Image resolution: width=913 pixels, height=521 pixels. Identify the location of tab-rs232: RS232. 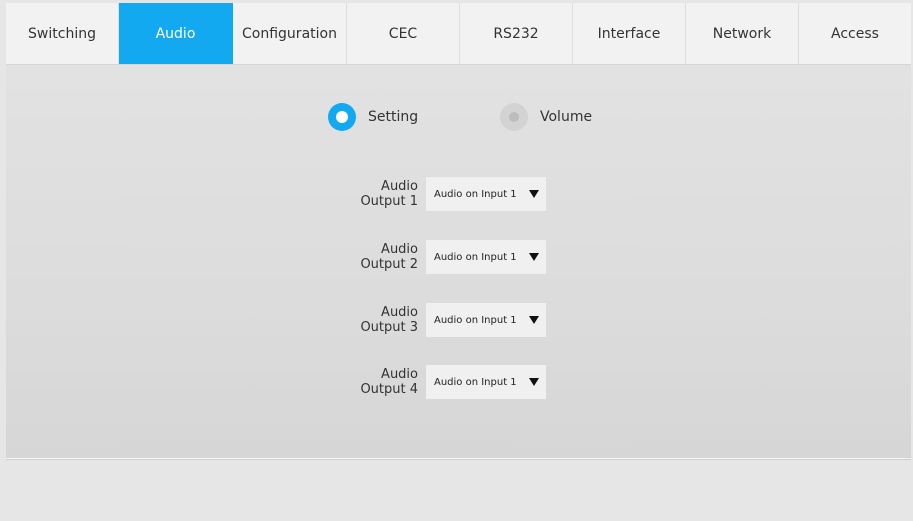
(516, 33).